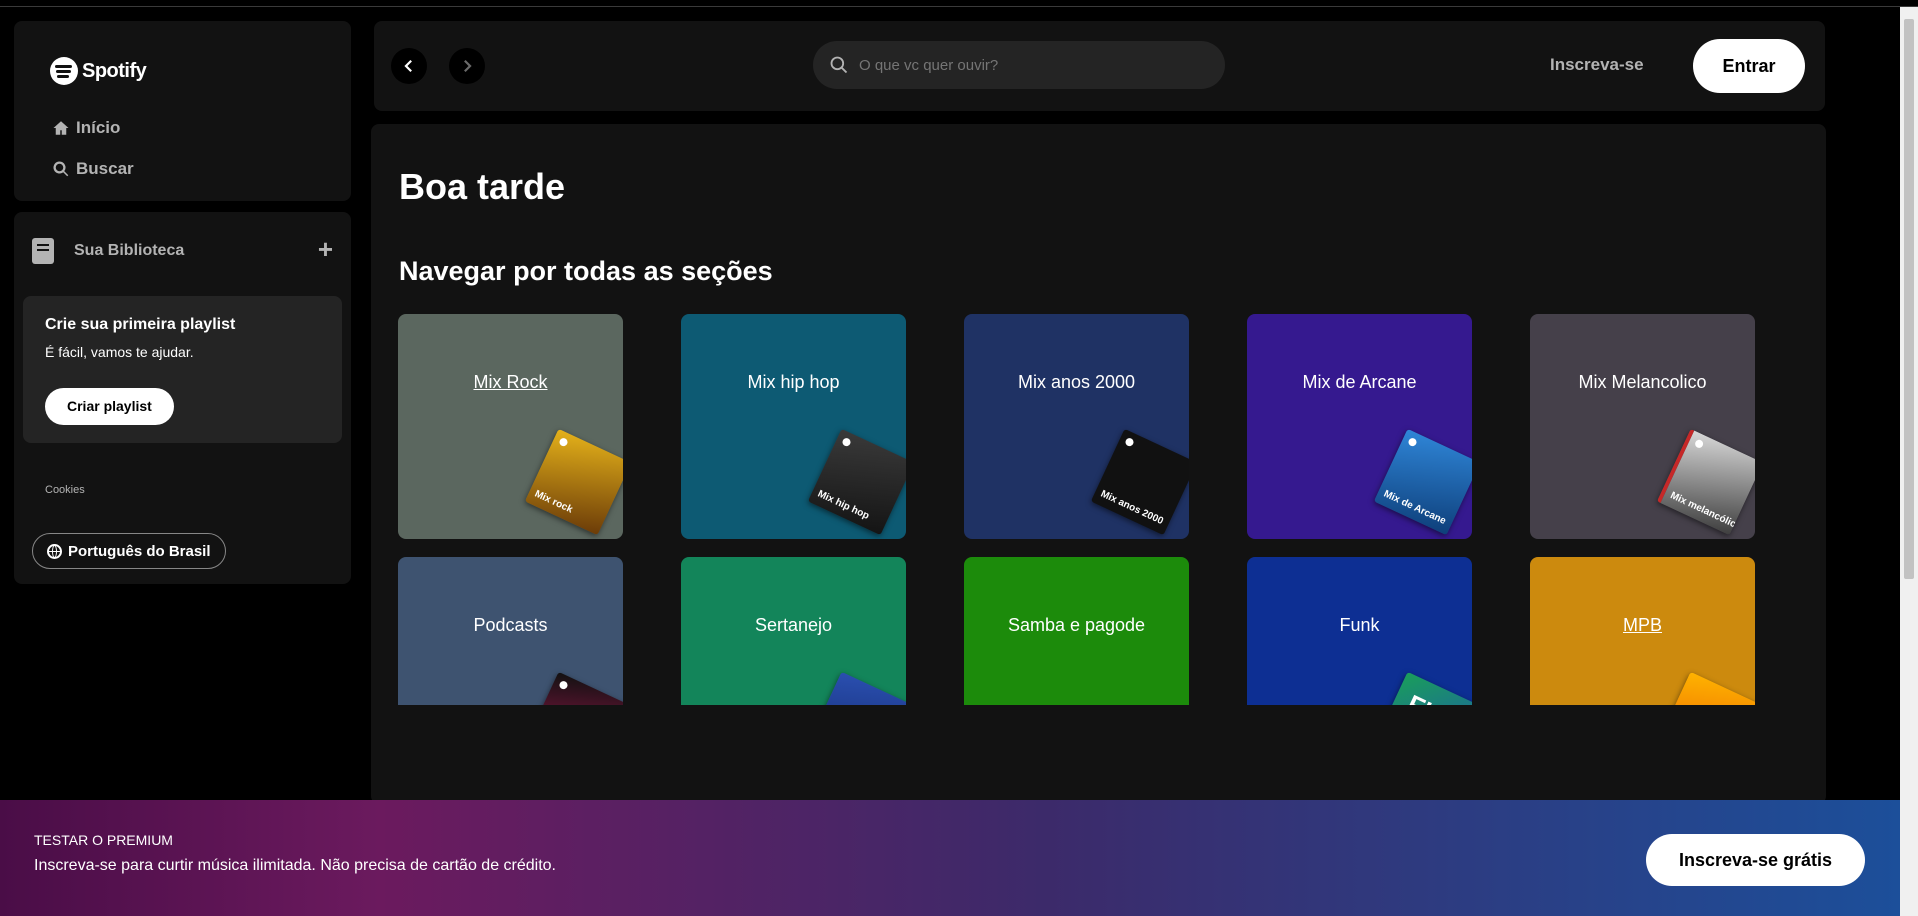 The image size is (1918, 916). I want to click on card-cover-image: Mix rock, so click(573, 482).